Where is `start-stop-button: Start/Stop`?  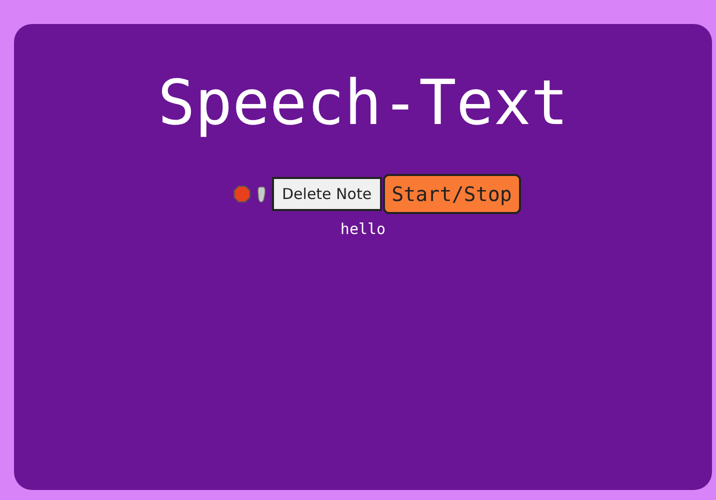 start-stop-button: Start/Stop is located at coordinates (451, 194).